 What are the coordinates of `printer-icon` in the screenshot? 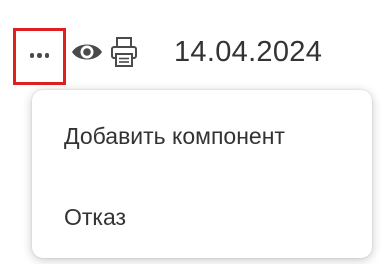 It's located at (124, 52).